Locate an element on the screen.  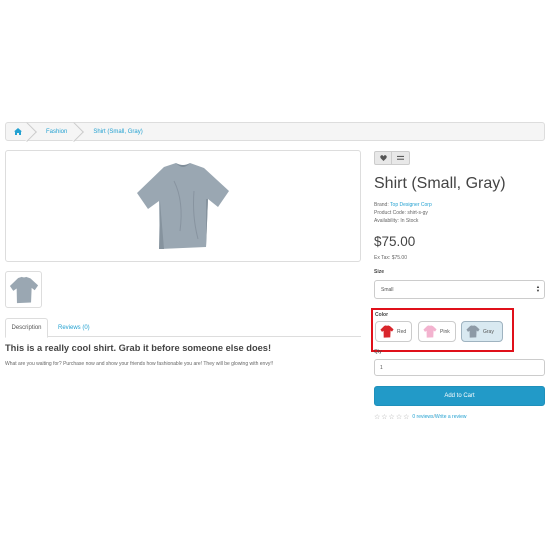
tab-reviews: Reviews (0) is located at coordinates (73, 327).